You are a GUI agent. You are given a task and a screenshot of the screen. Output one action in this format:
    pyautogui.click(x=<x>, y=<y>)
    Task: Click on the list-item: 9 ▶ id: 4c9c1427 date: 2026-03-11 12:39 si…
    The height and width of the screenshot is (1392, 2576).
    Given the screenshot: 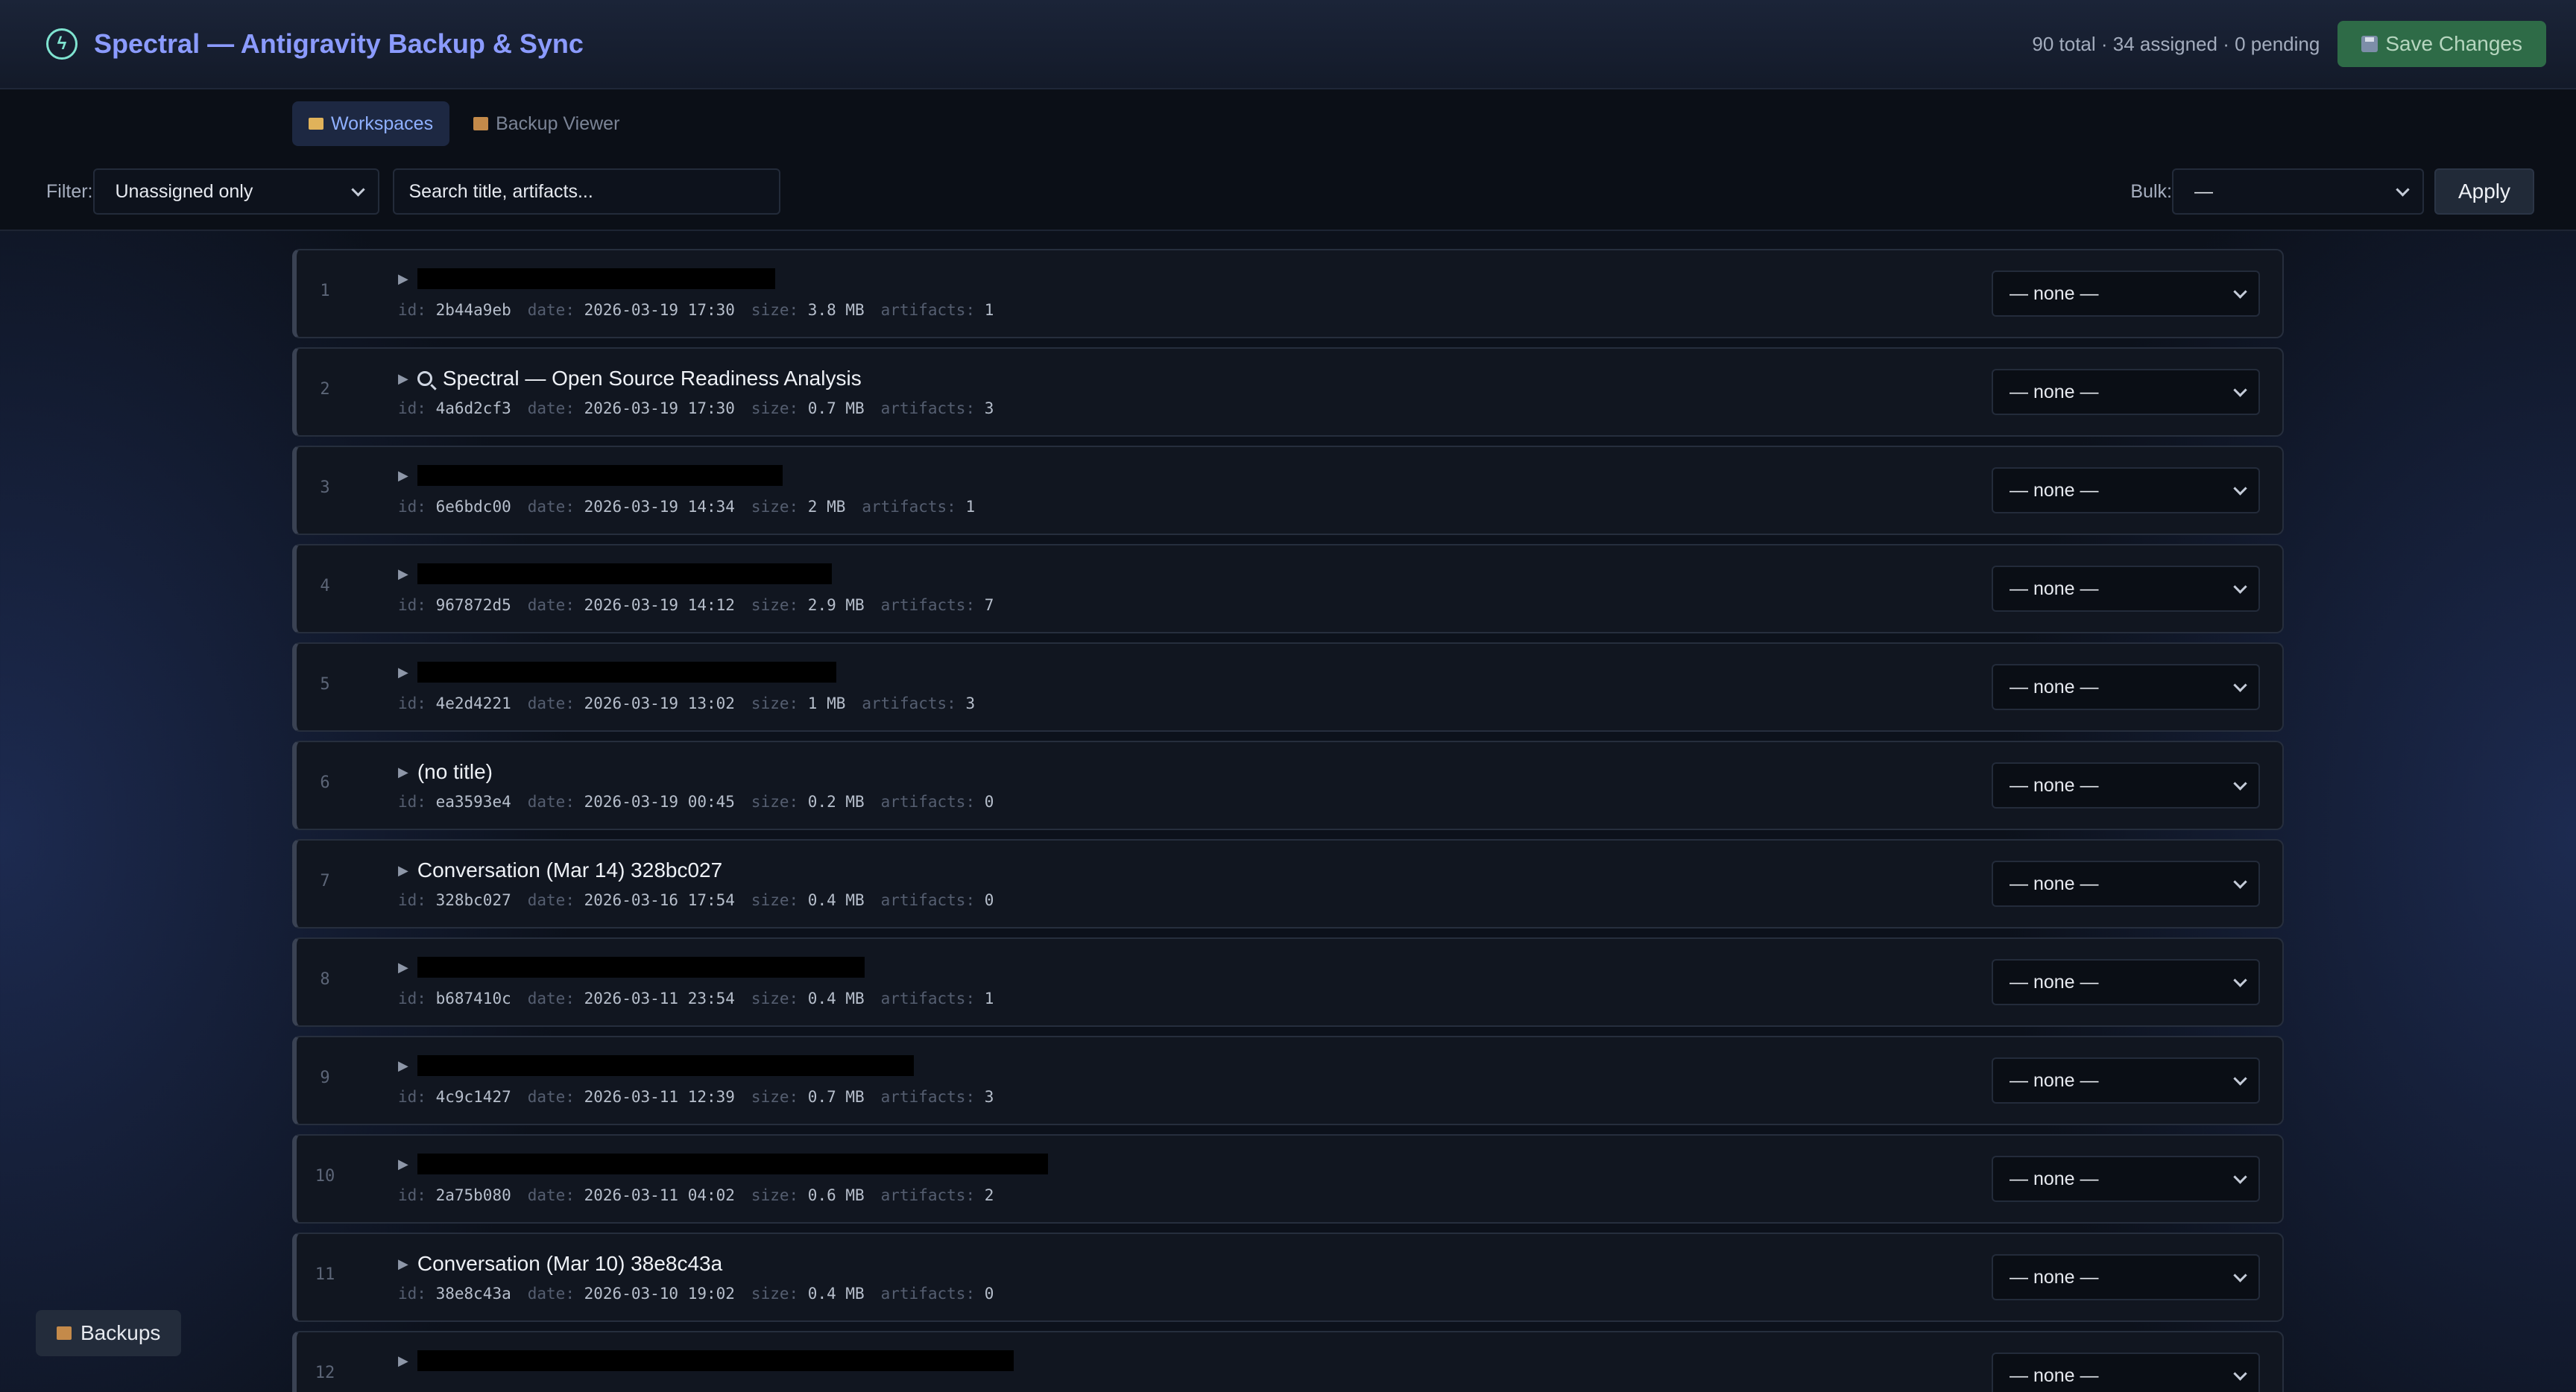 What is the action you would take?
    pyautogui.click(x=1288, y=1080)
    